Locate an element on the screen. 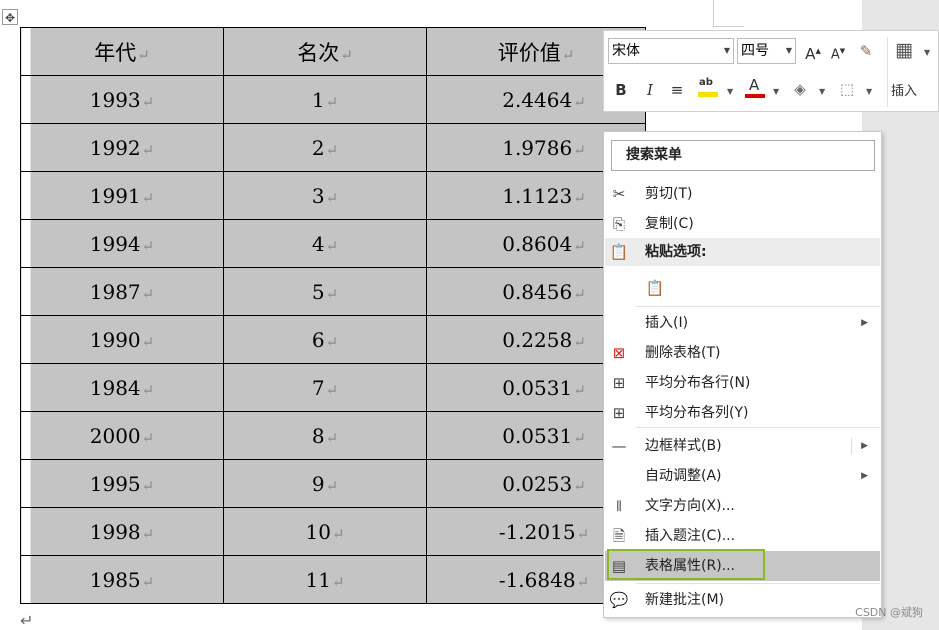 This screenshot has width=939, height=630. table-cell: 1994↵ is located at coordinates (122, 243).